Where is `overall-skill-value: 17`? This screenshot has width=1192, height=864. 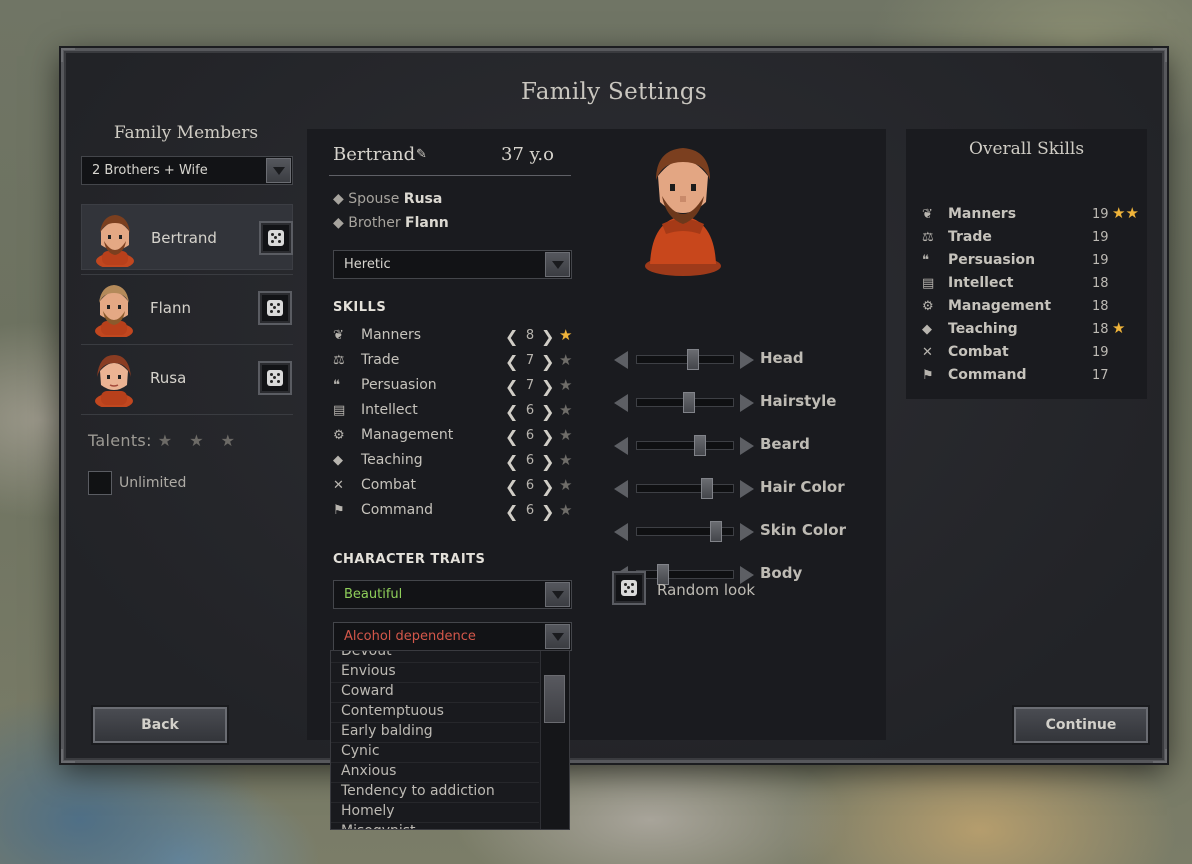
overall-skill-value: 17 is located at coordinates (1100, 375).